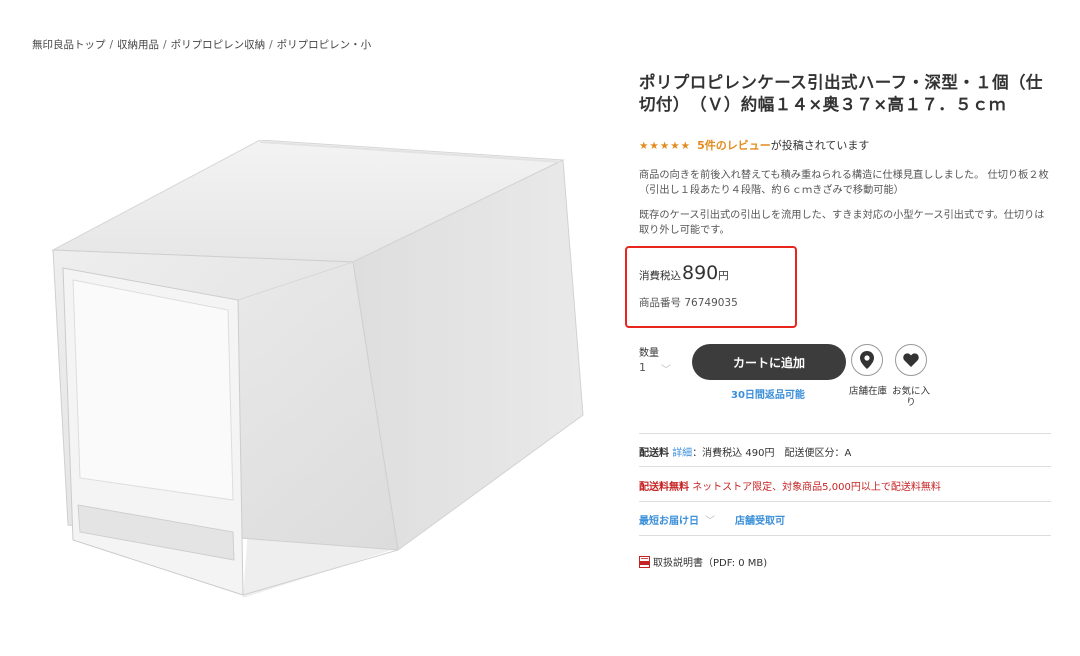 The image size is (1080, 656). I want to click on quantity-value: 1, so click(642, 367).